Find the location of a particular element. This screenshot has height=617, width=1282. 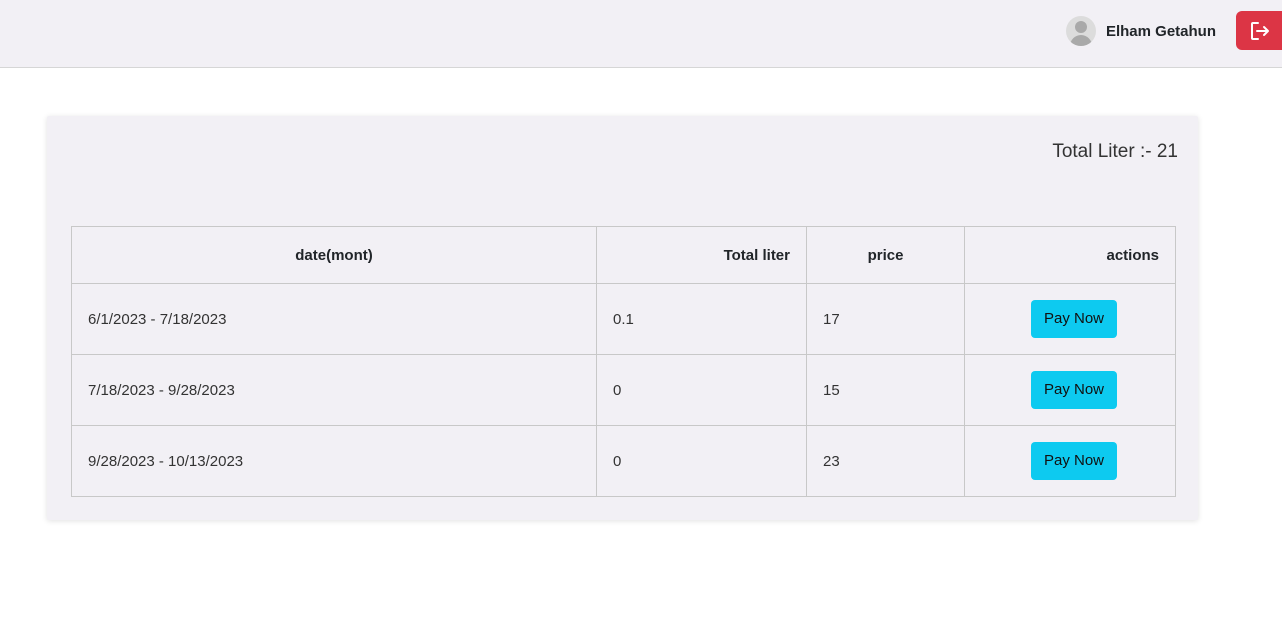

table-row: 9/28/2023 - 10/13/2023 0 23 Pay Now is located at coordinates (623, 461).